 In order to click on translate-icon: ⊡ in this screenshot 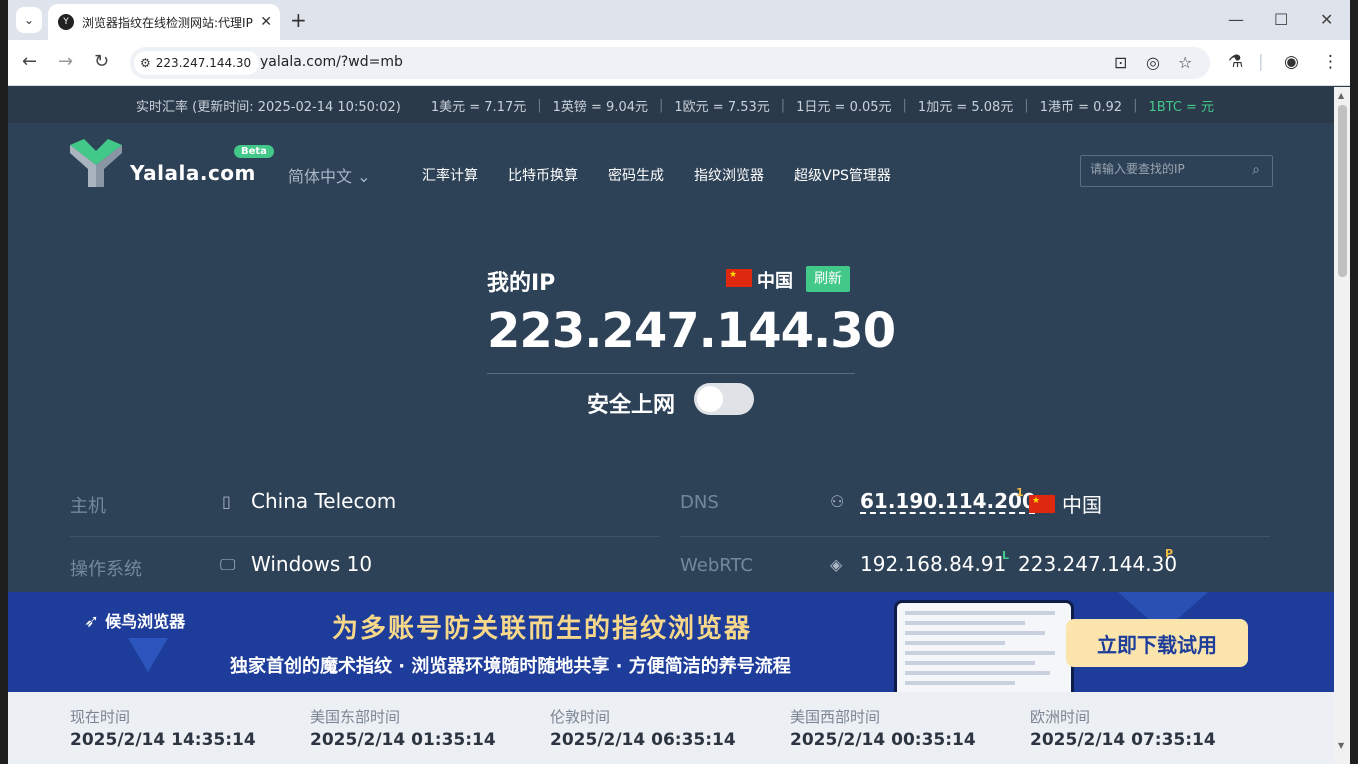, I will do `click(1120, 62)`.